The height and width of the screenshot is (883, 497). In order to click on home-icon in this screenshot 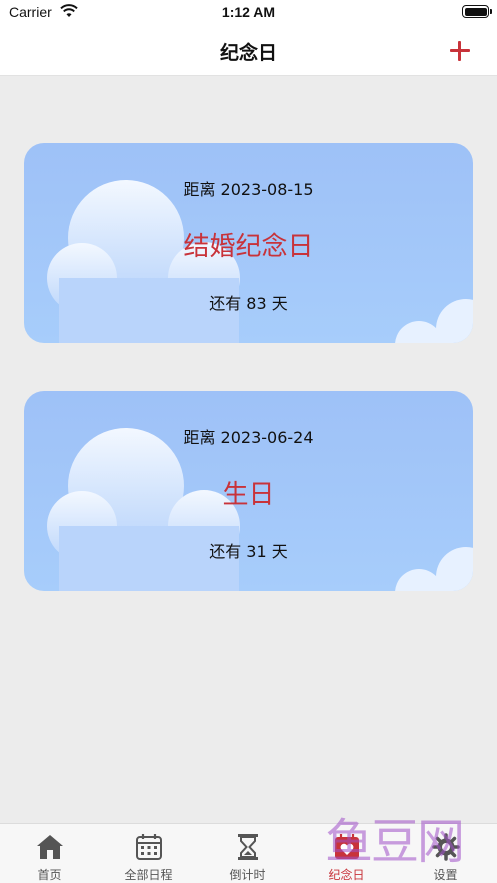, I will do `click(50, 847)`.